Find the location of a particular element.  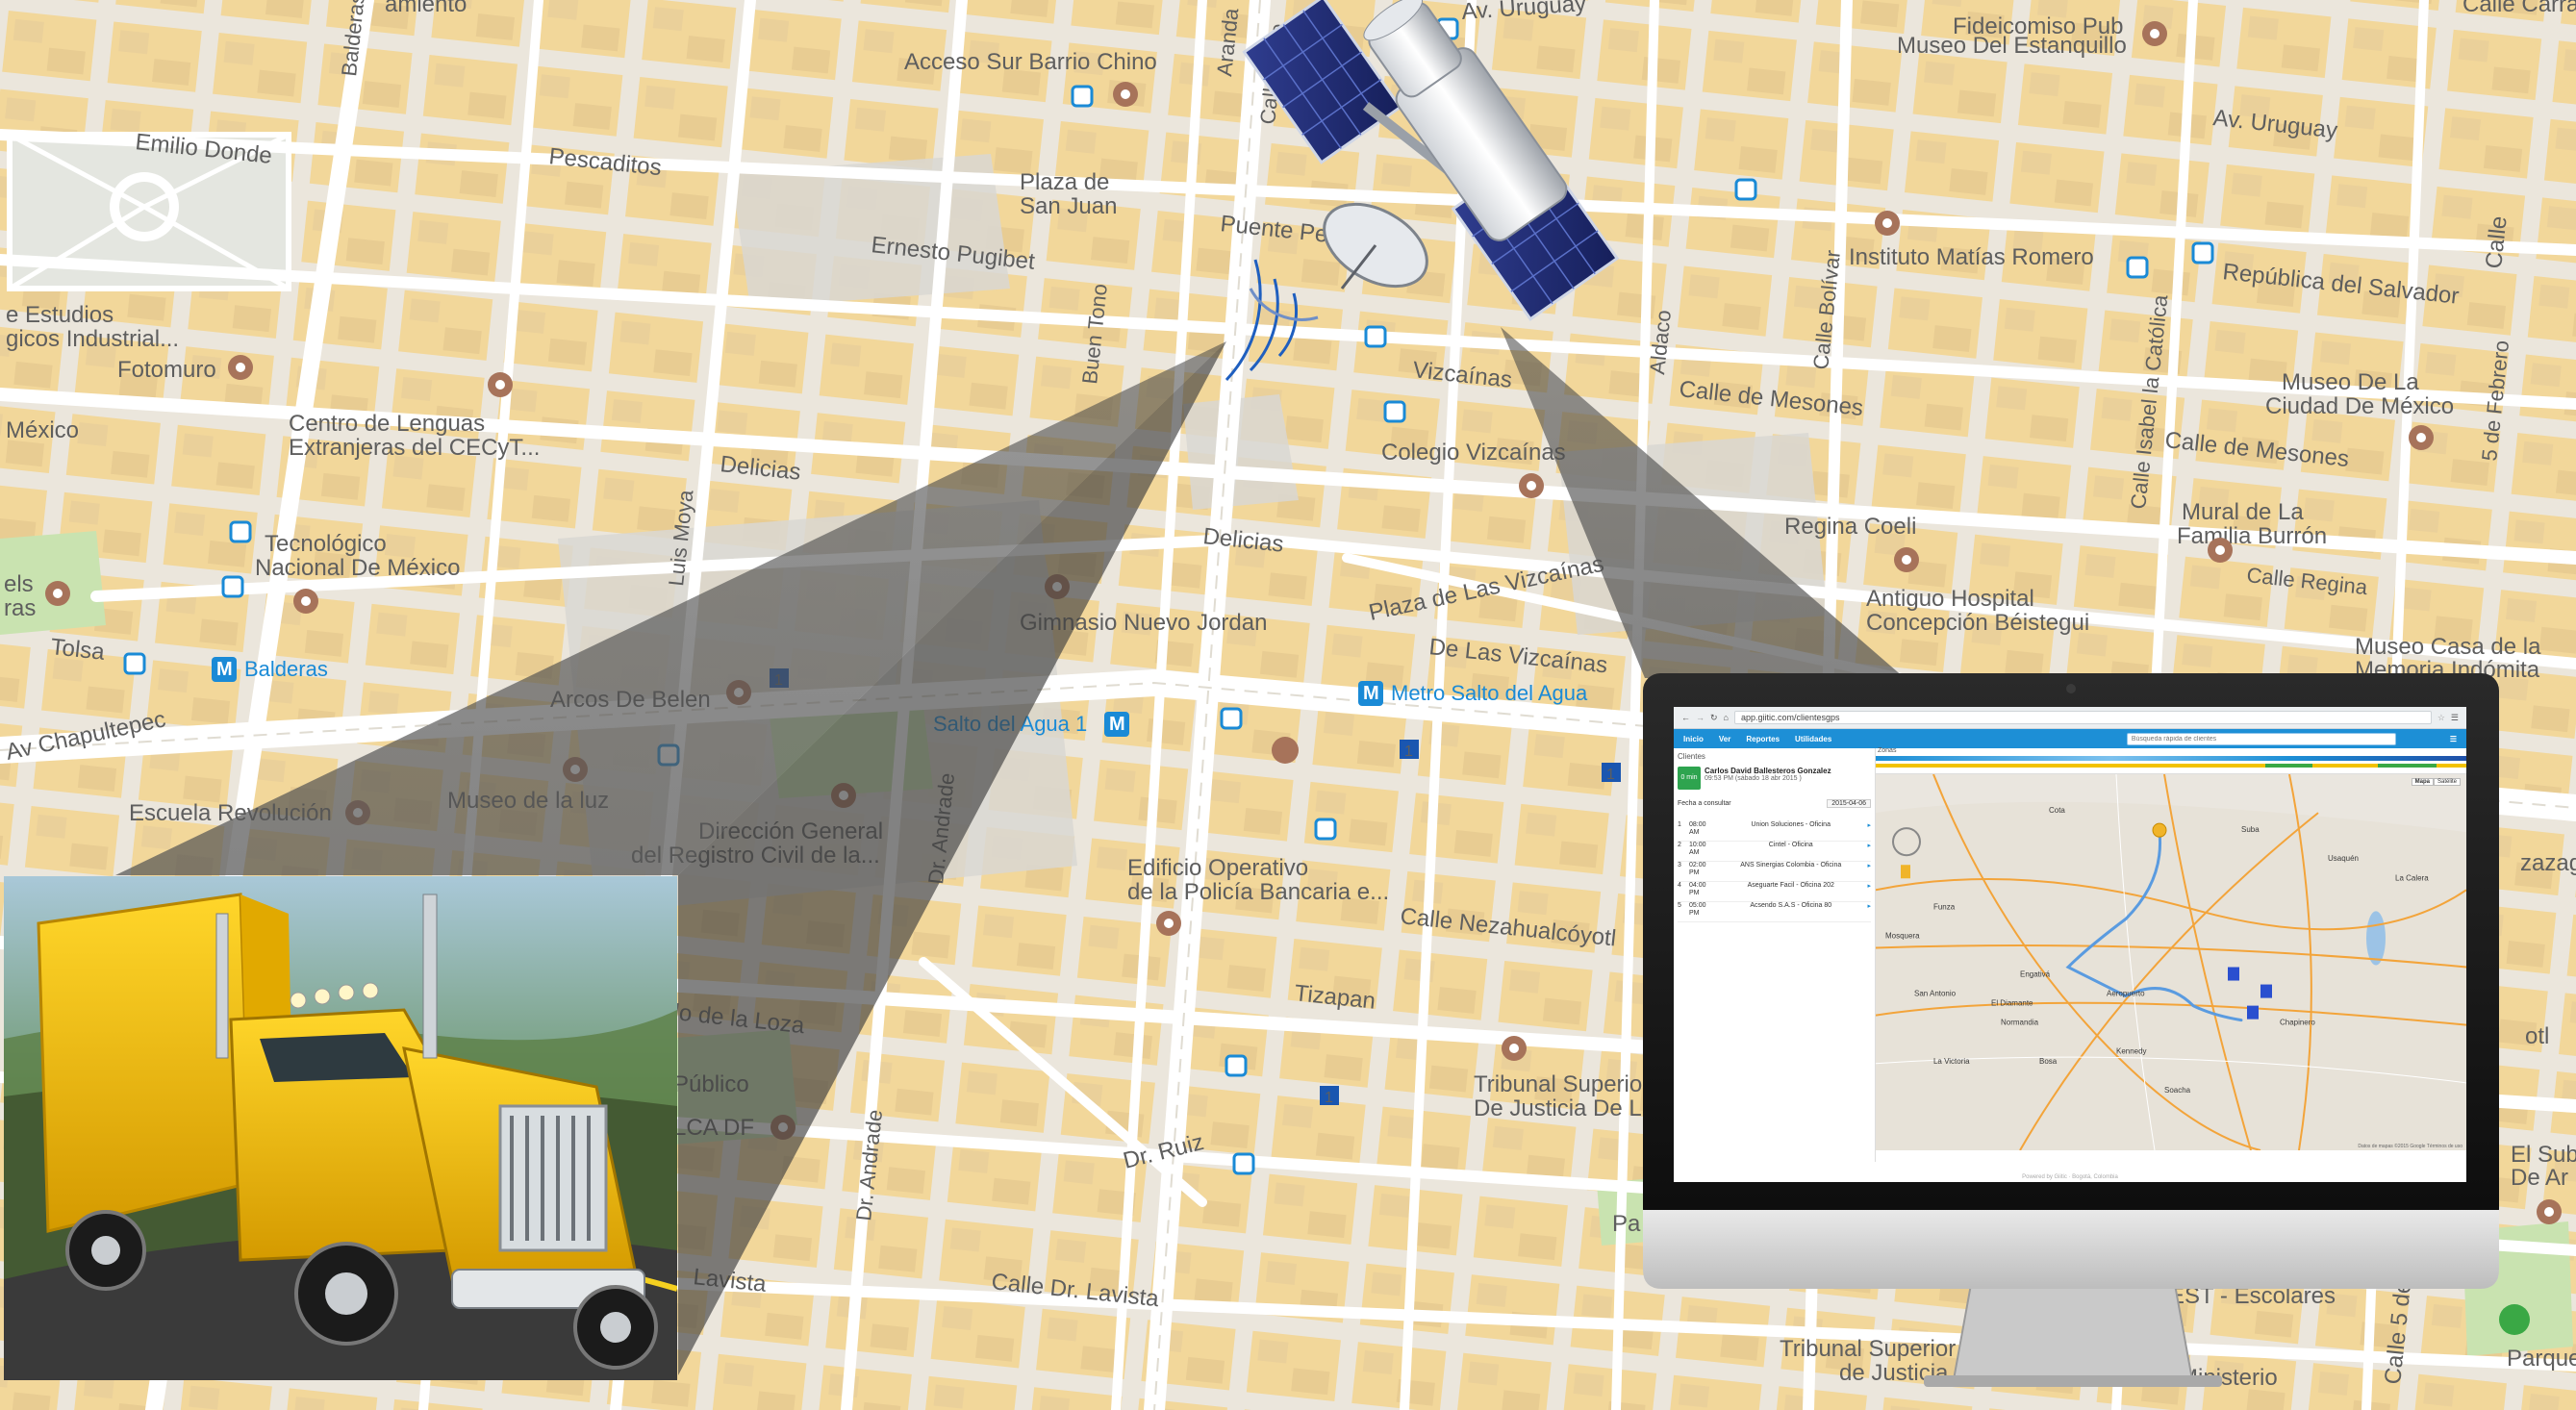

visit-row: 2 10:00 AM Cintel - Oficina ▸ is located at coordinates (1774, 852).